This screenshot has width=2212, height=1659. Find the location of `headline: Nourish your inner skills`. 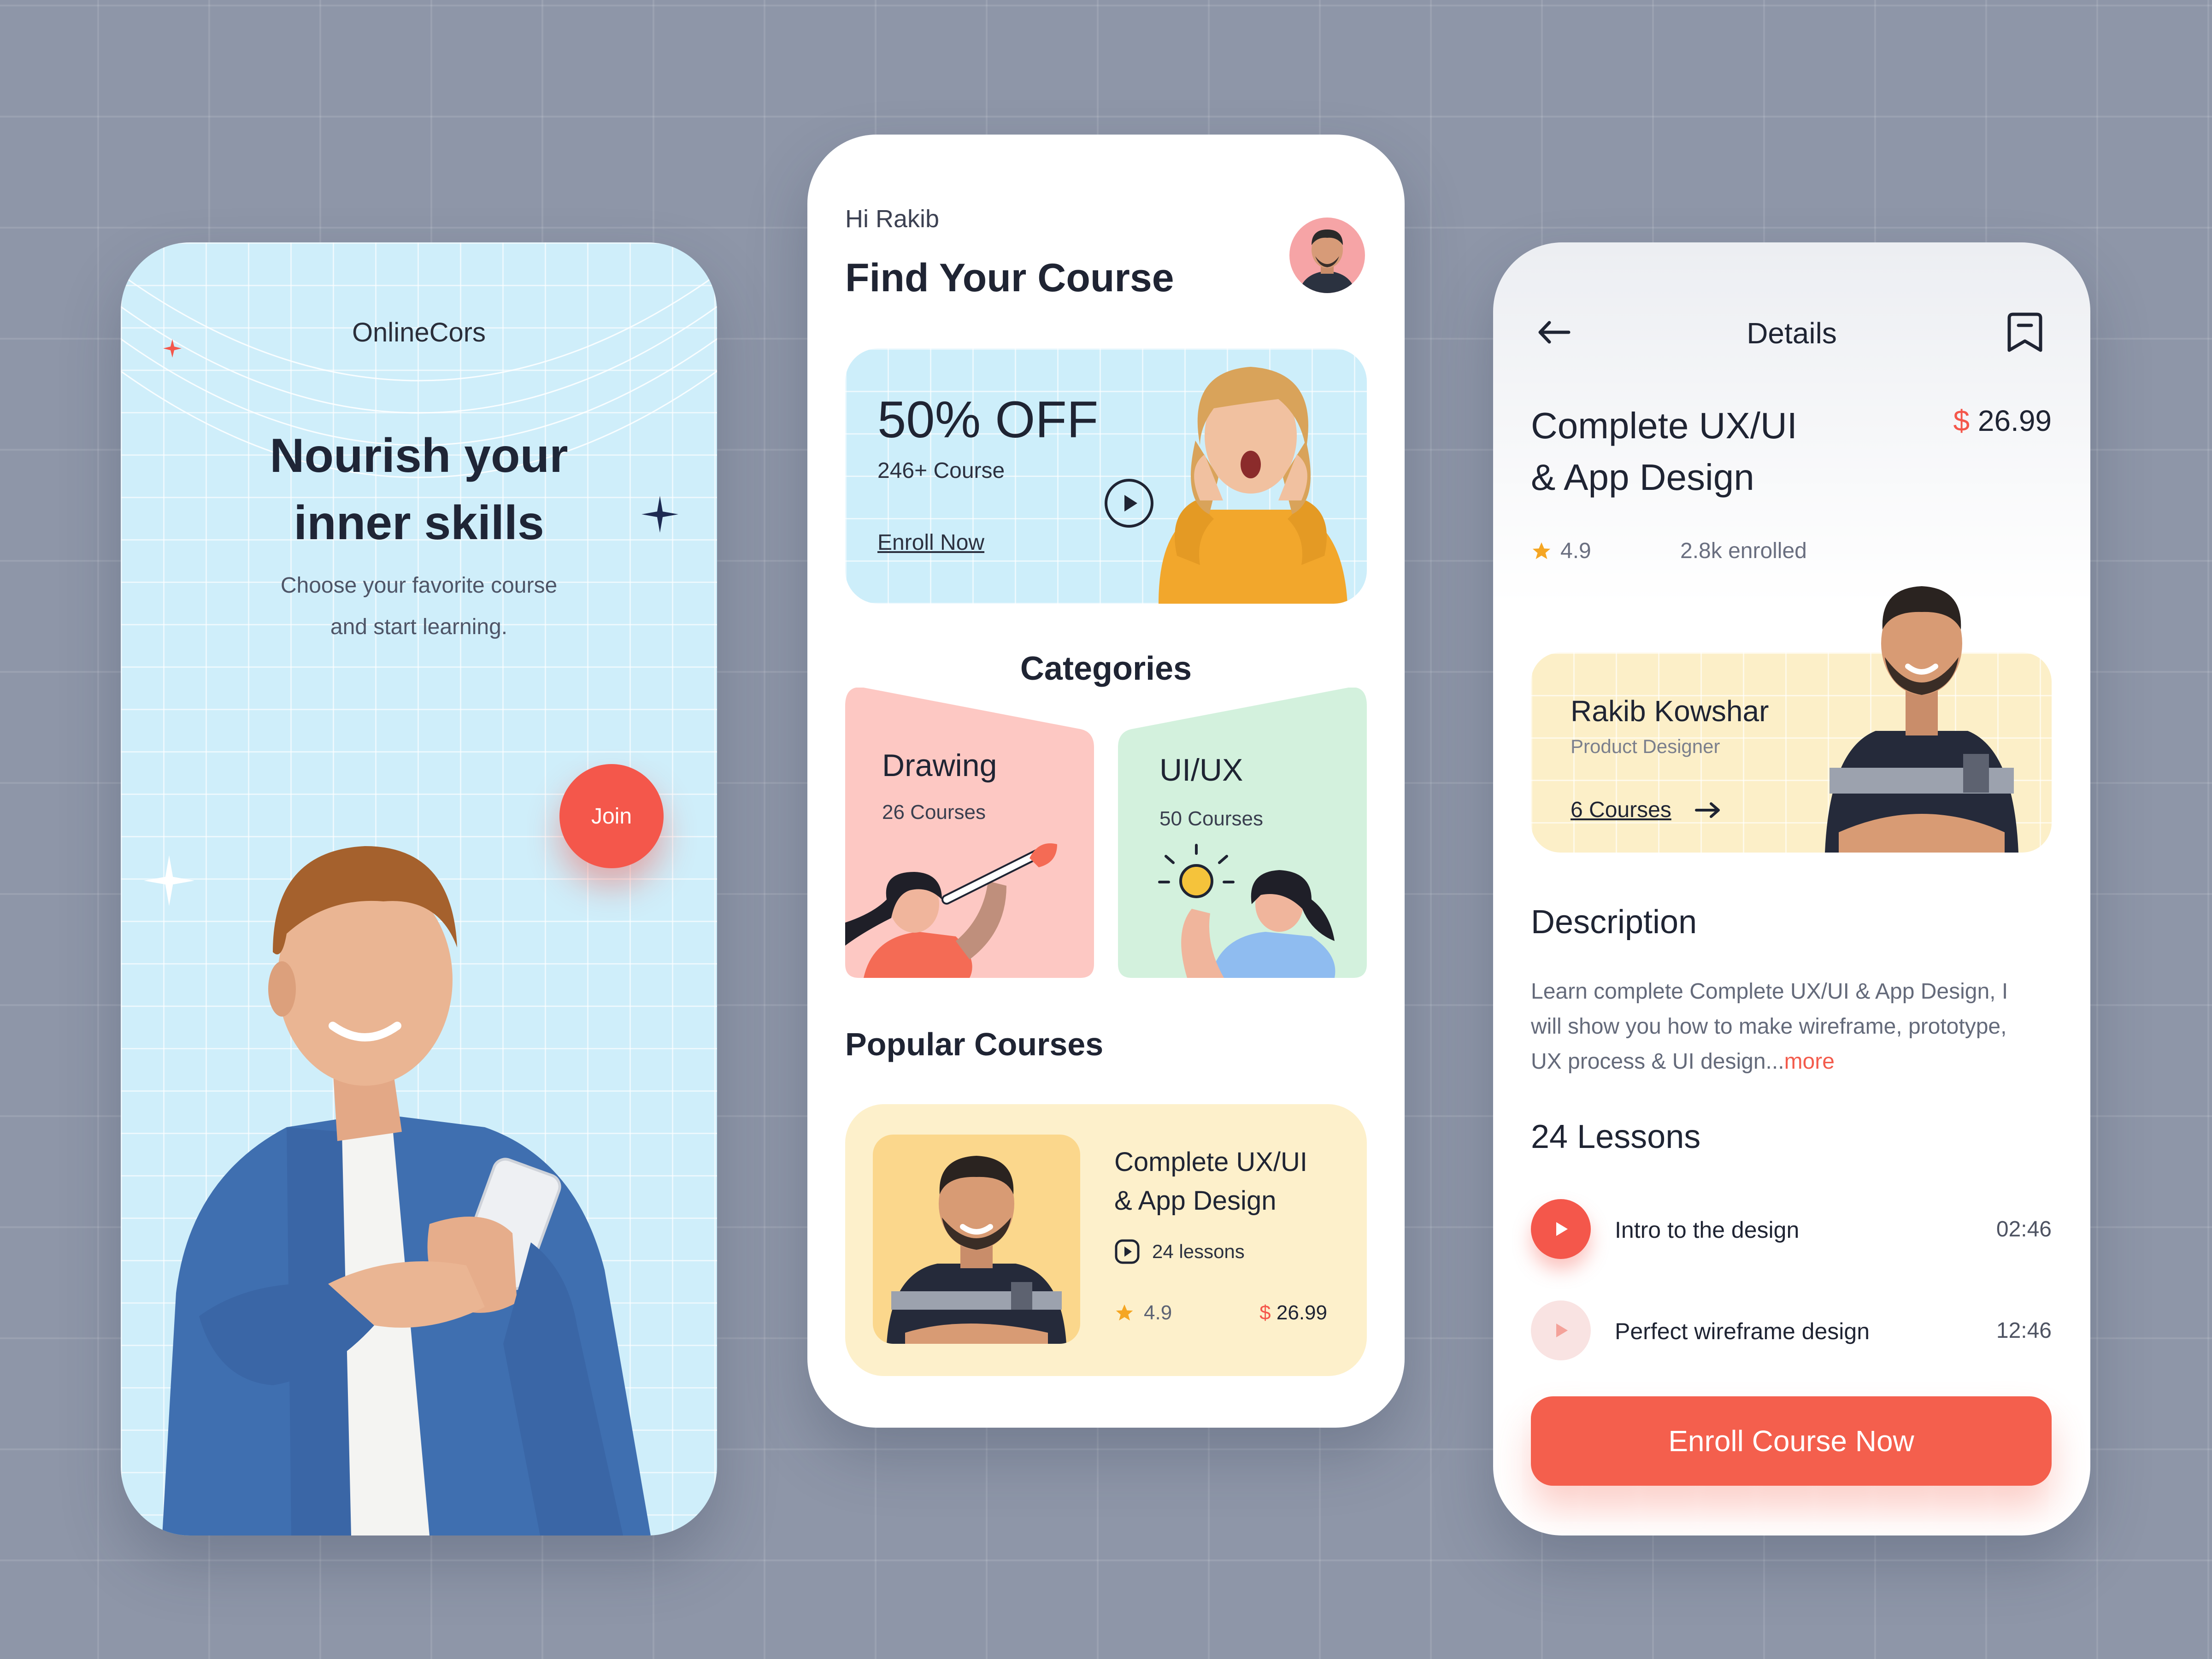

headline: Nourish your inner skills is located at coordinates (419, 489).